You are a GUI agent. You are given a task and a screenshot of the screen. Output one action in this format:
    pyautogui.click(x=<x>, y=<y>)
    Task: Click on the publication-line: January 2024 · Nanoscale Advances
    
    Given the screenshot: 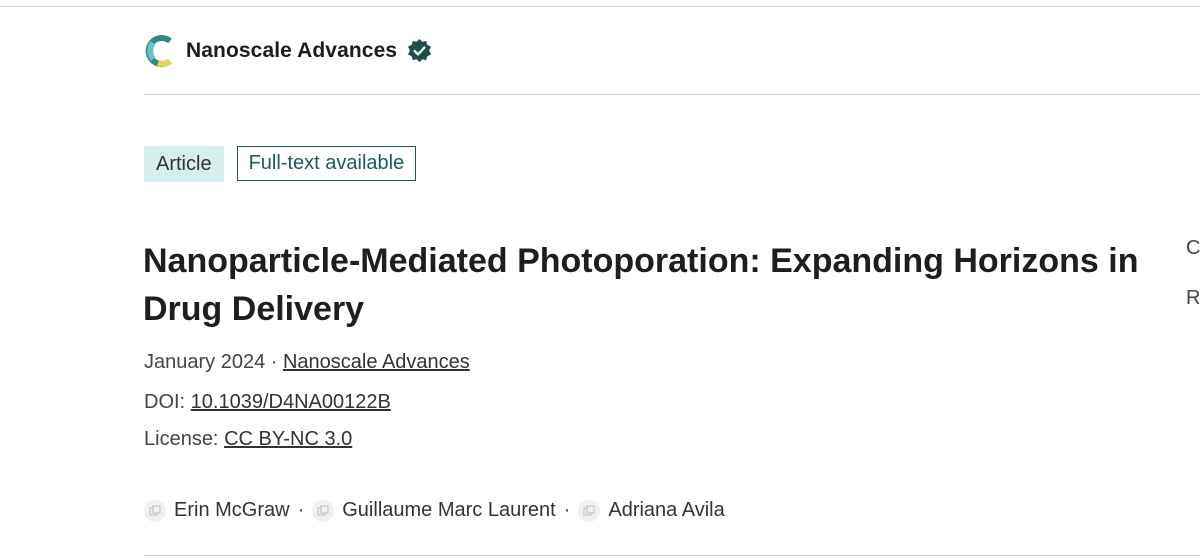 What is the action you would take?
    pyautogui.click(x=307, y=362)
    